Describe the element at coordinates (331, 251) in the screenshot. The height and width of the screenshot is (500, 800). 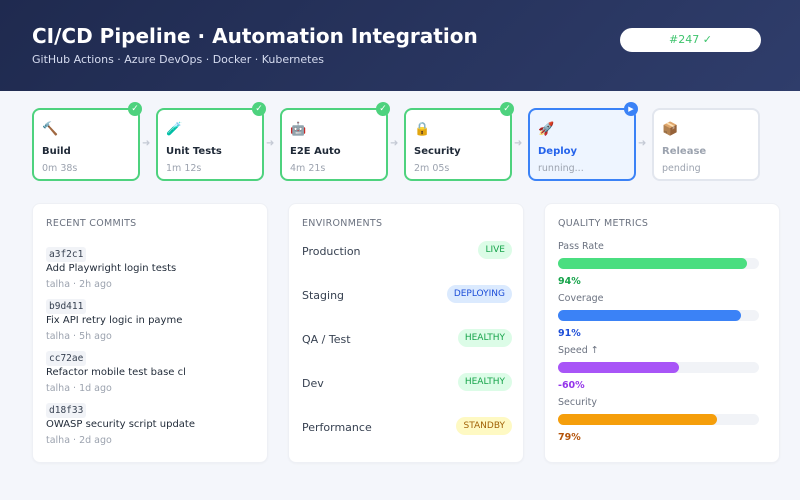
I see `environment-name: Production` at that location.